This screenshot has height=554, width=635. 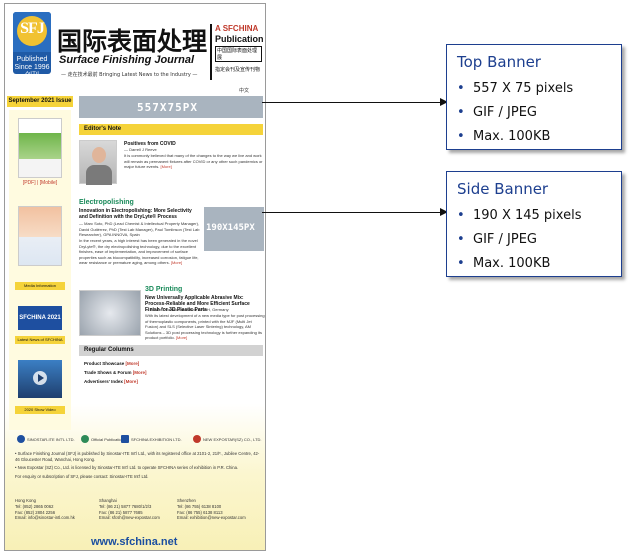 I want to click on top-banner-arrow-line, so click(x=352, y=102).